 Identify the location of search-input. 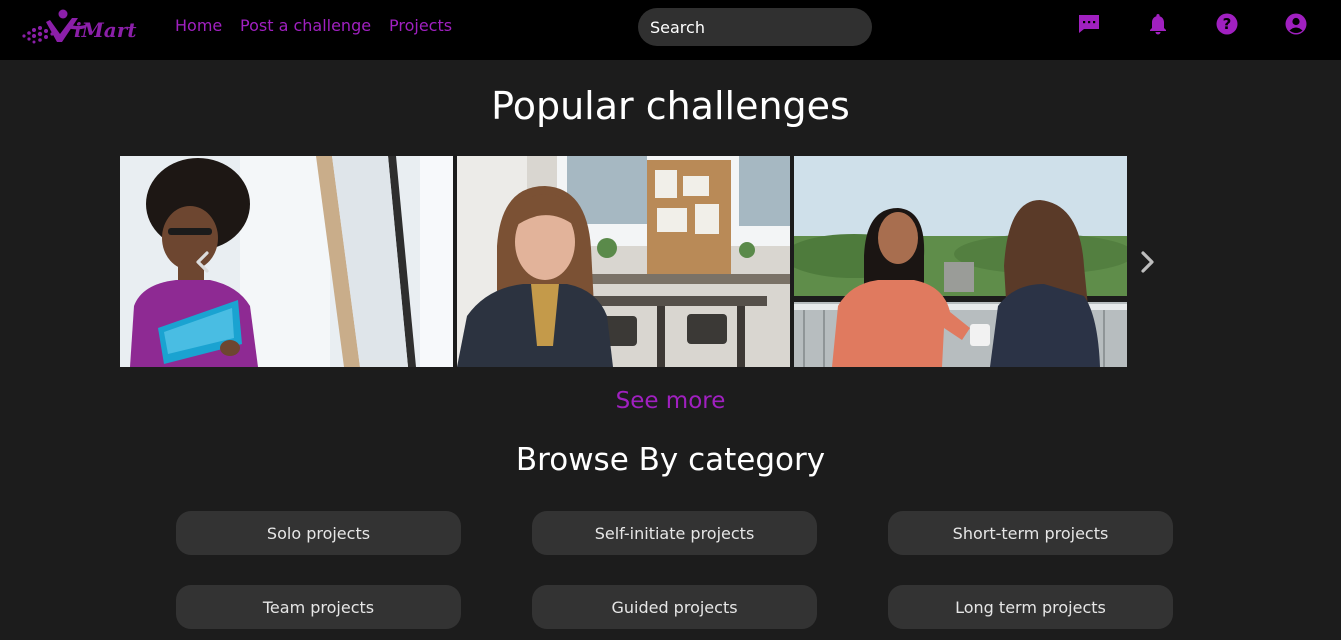
(755, 27).